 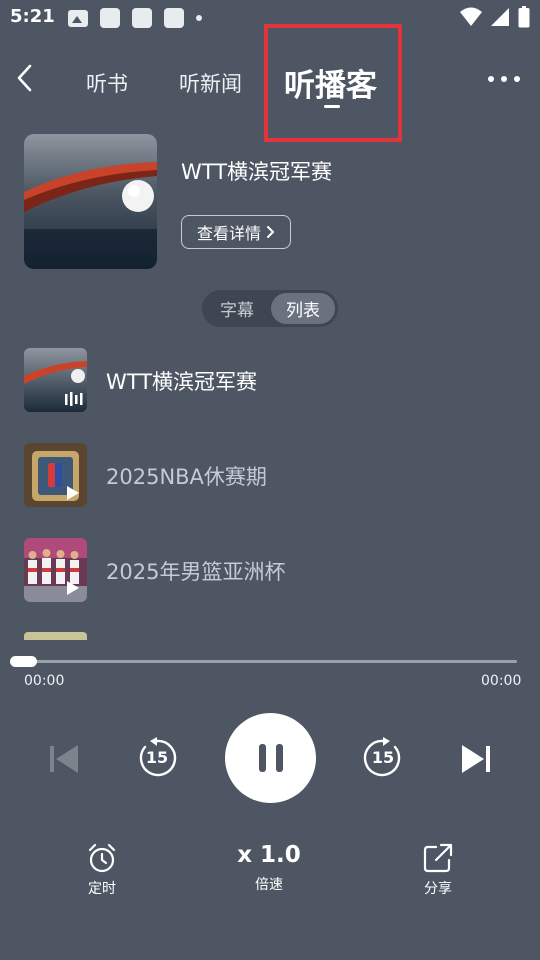 I want to click on notification-icons, so click(x=135, y=18).